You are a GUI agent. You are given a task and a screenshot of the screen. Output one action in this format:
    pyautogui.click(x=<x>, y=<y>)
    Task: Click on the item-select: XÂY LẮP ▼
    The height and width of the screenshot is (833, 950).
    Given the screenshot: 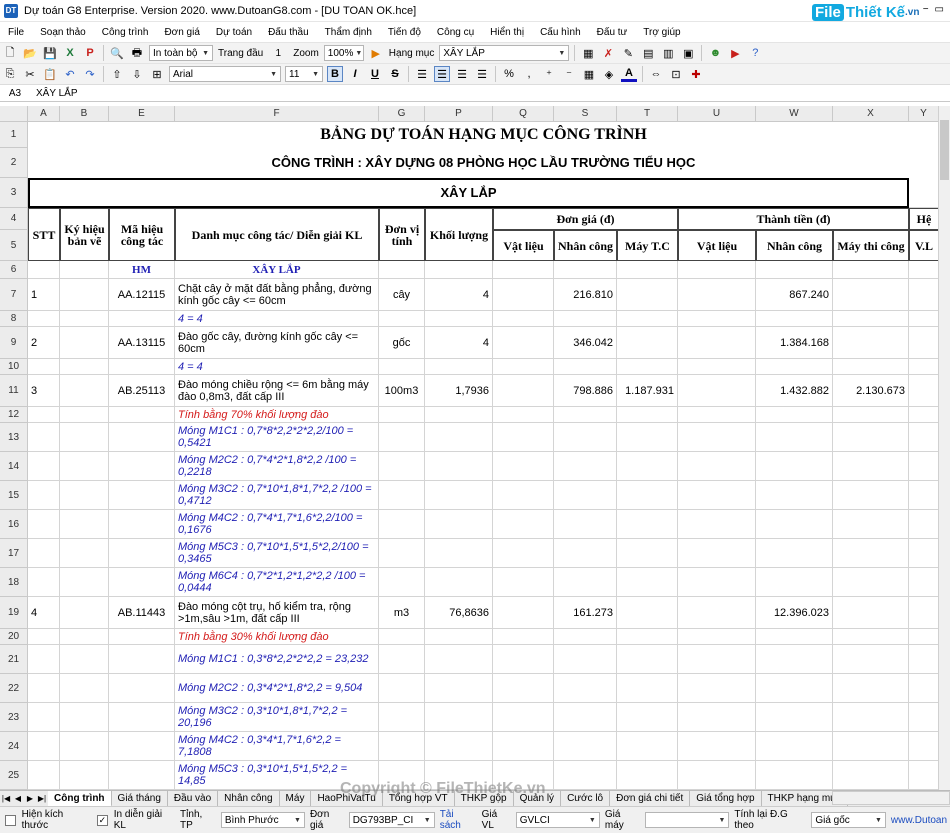 What is the action you would take?
    pyautogui.click(x=504, y=53)
    